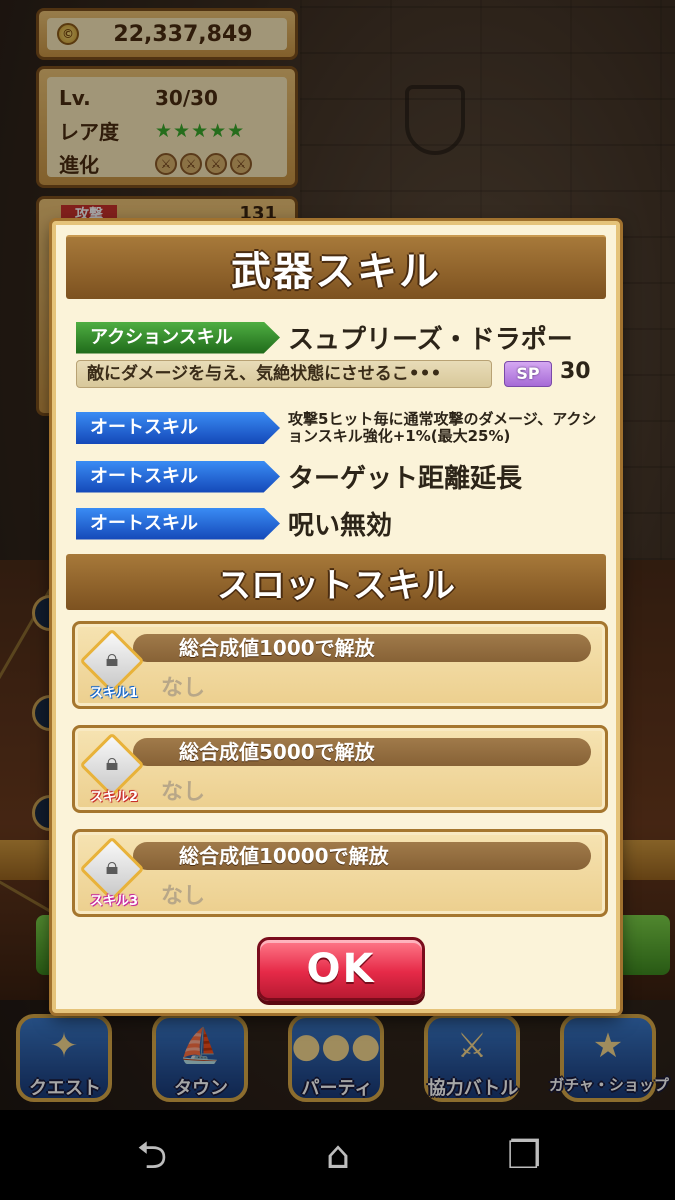  What do you see at coordinates (114, 901) in the screenshot?
I see `skill-badge: スキル3` at bounding box center [114, 901].